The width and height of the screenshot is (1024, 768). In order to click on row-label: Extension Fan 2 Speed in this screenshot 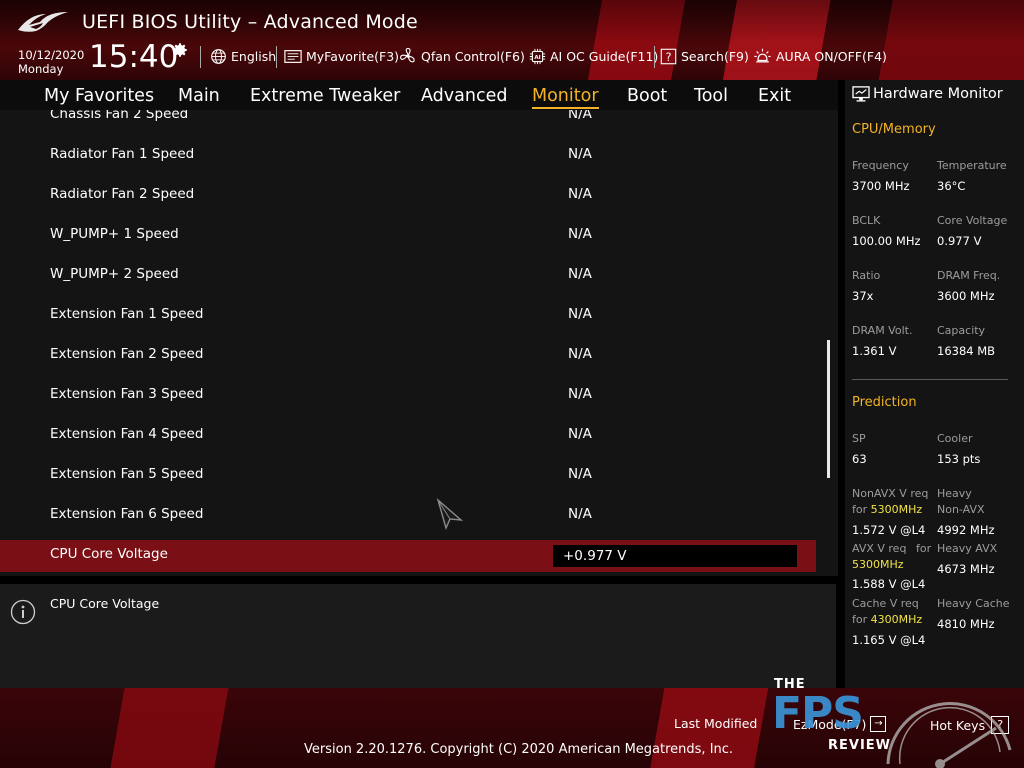, I will do `click(127, 354)`.